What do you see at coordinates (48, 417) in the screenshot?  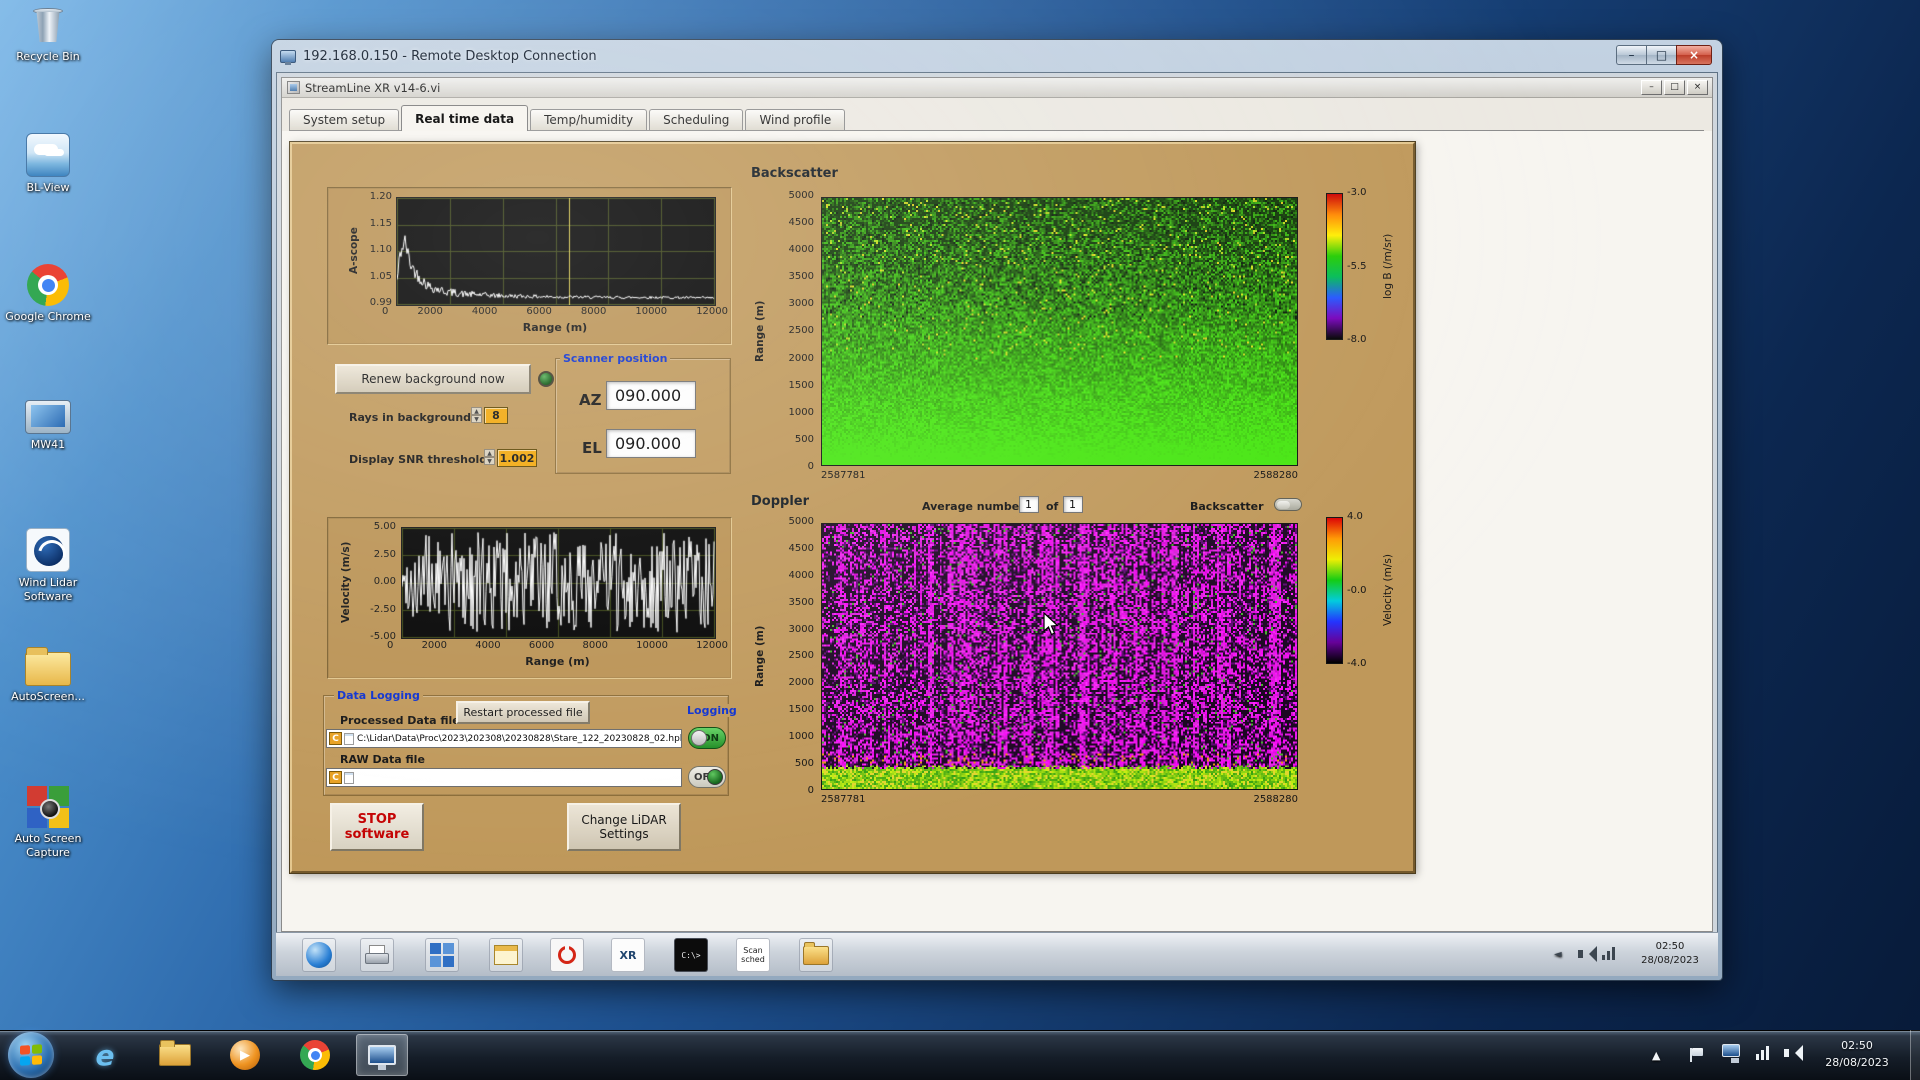 I see `mw41-icon` at bounding box center [48, 417].